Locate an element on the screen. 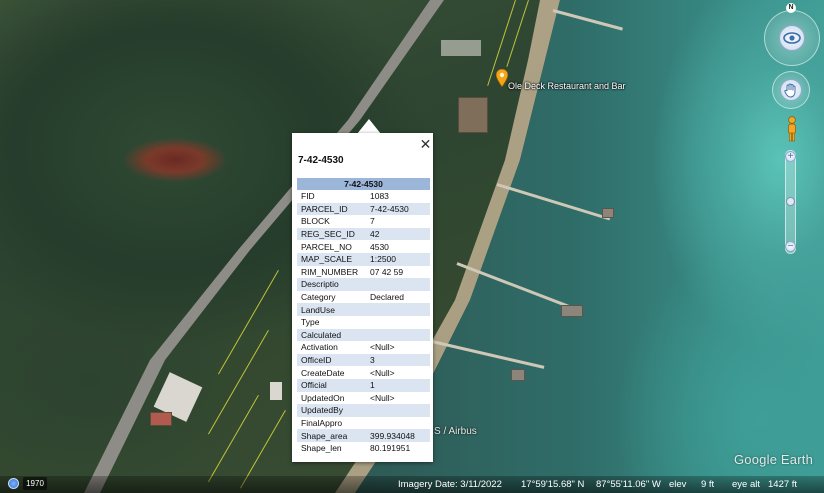 The width and height of the screenshot is (824, 493). eye-altitude-label: eye alt is located at coordinates (746, 484).